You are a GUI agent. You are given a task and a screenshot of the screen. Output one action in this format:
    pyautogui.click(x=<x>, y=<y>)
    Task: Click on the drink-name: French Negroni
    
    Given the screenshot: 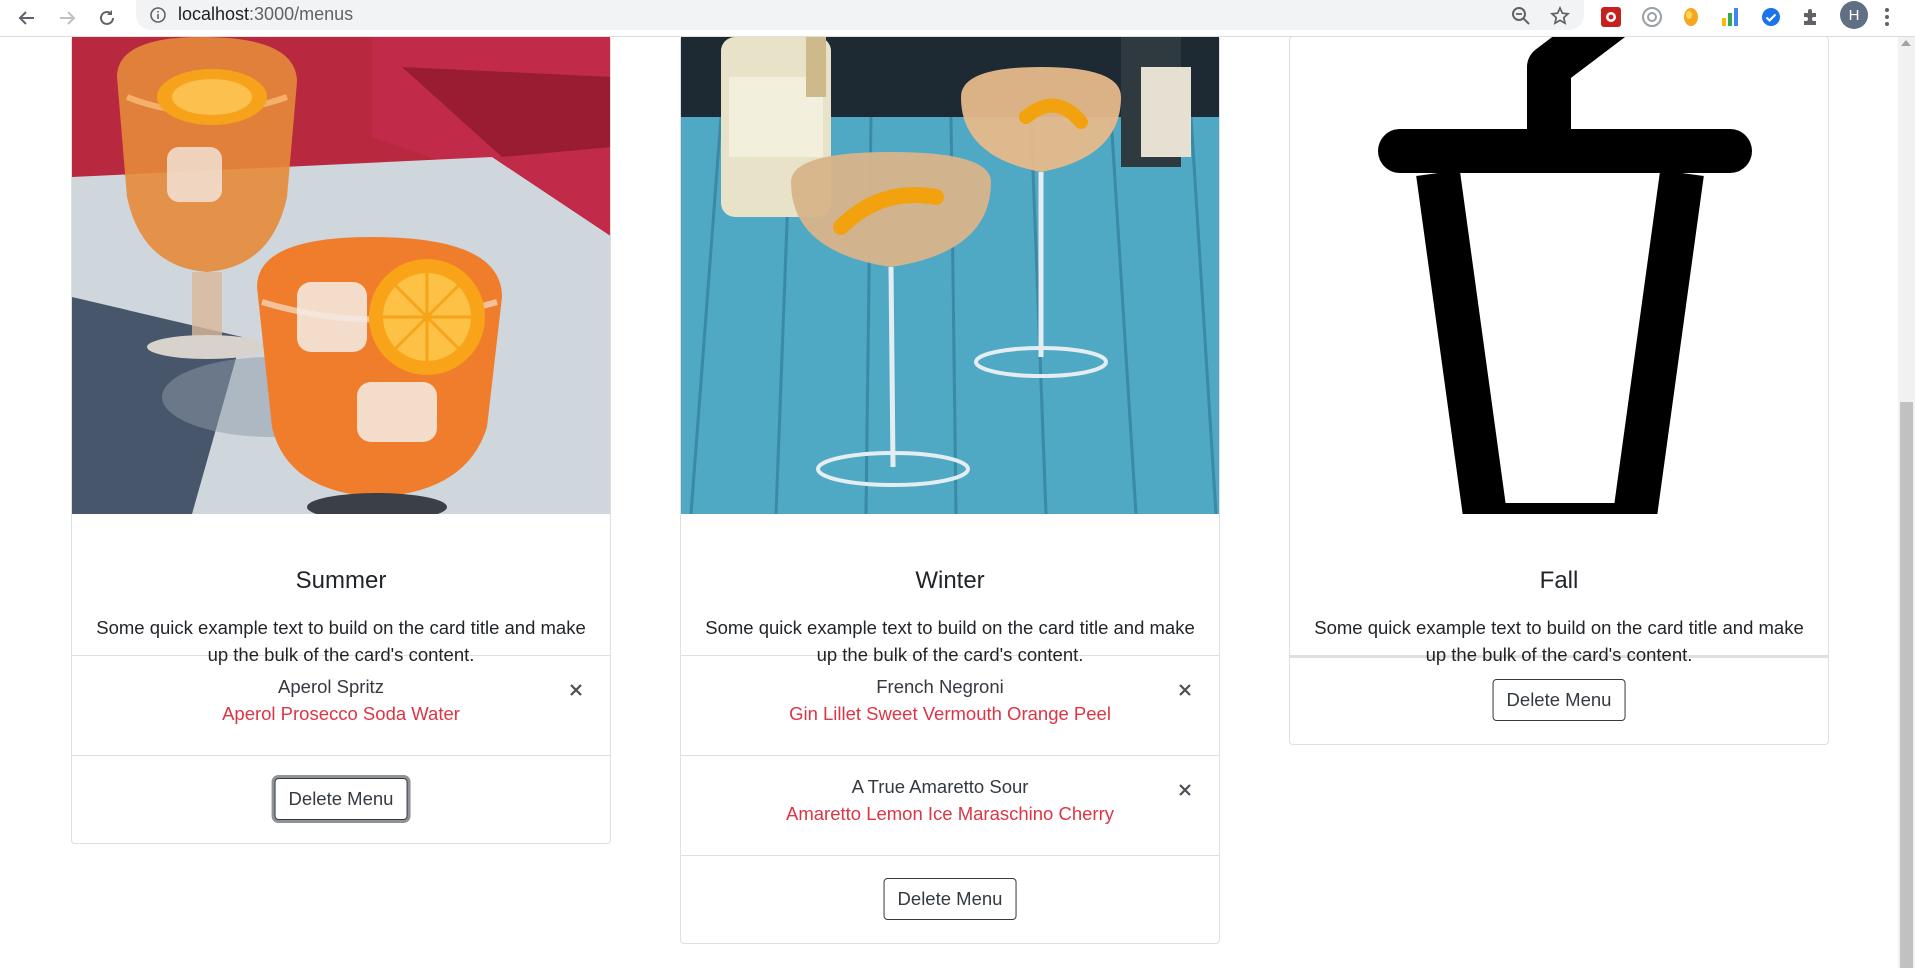 What is the action you would take?
    pyautogui.click(x=940, y=686)
    